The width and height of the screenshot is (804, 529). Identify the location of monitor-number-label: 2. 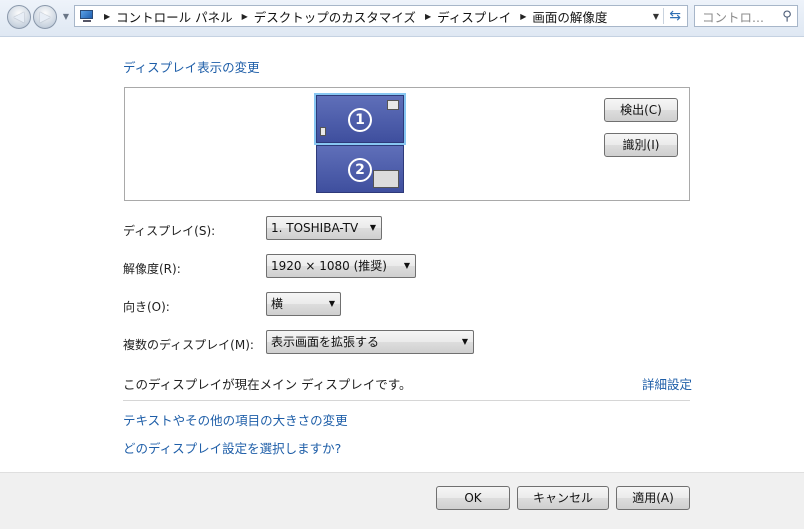
(360, 170).